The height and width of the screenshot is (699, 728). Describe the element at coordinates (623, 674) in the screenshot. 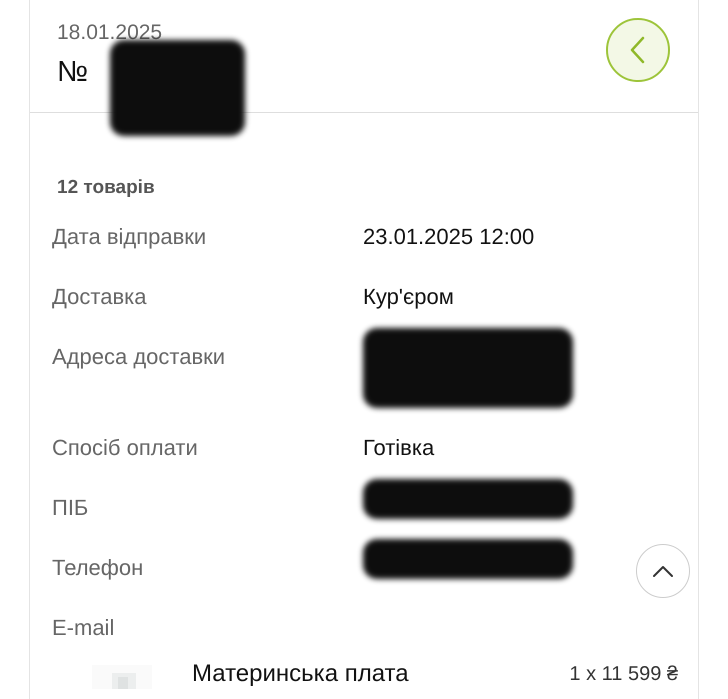

I see `product-price: 1 x 11 599 ₴` at that location.